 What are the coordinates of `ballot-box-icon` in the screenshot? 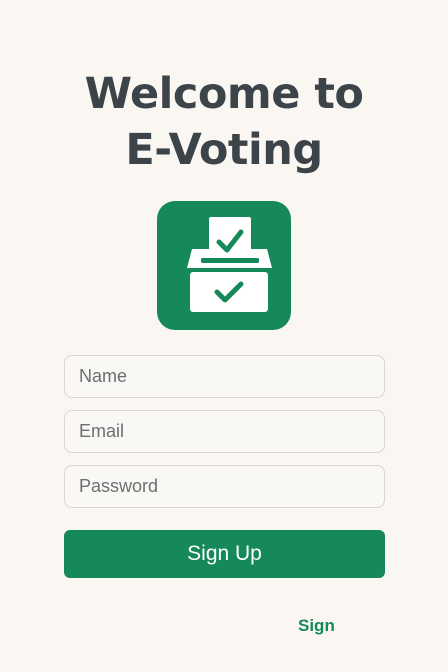 It's located at (229, 264).